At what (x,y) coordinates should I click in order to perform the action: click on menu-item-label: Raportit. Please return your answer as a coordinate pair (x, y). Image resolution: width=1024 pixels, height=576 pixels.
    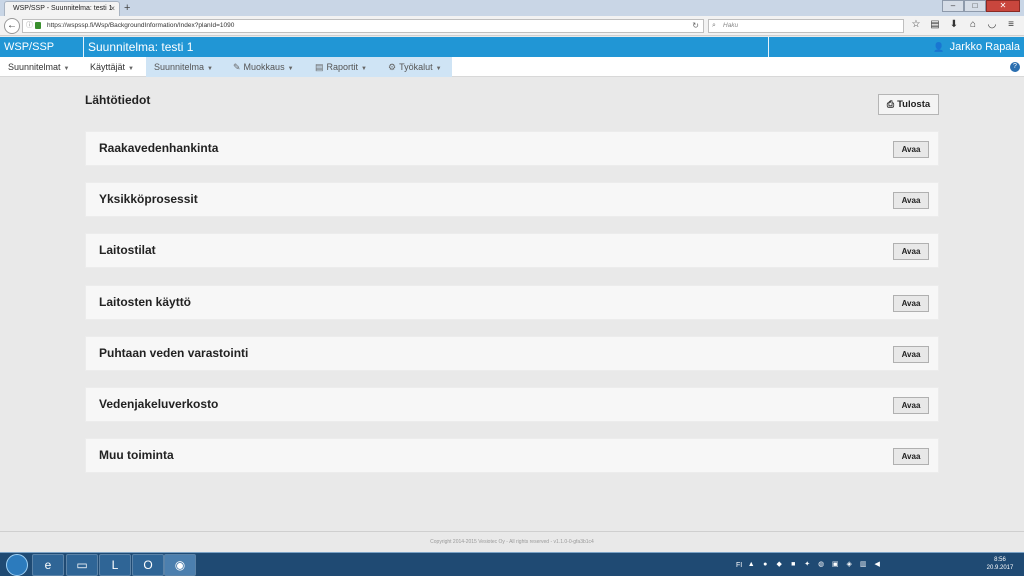
    Looking at the image, I should click on (342, 67).